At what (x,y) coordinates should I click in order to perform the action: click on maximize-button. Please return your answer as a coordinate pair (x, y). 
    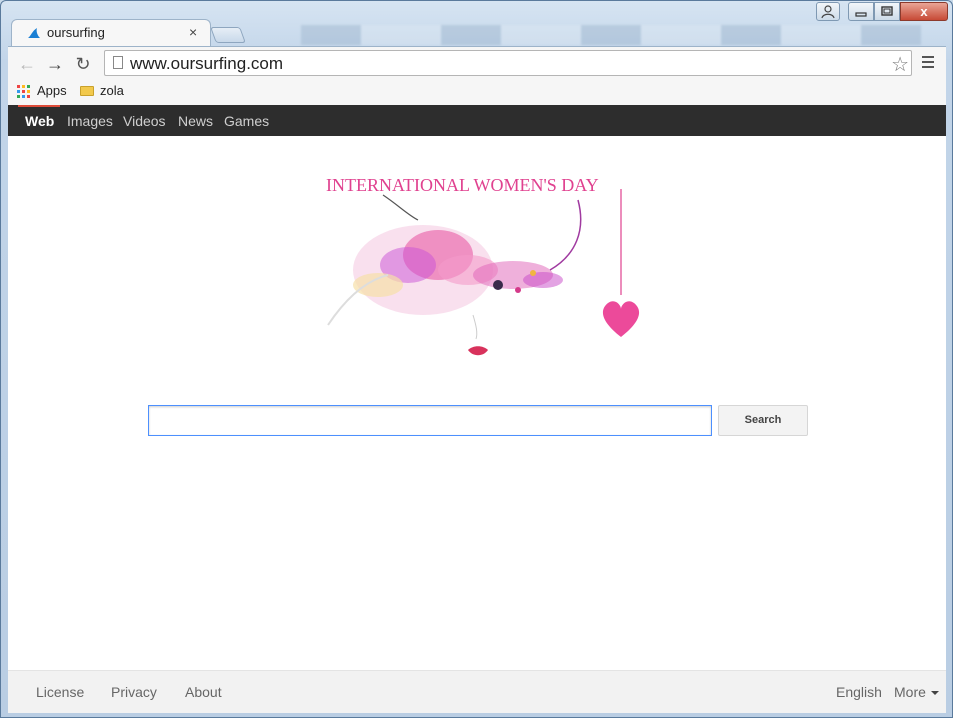
    Looking at the image, I should click on (887, 11).